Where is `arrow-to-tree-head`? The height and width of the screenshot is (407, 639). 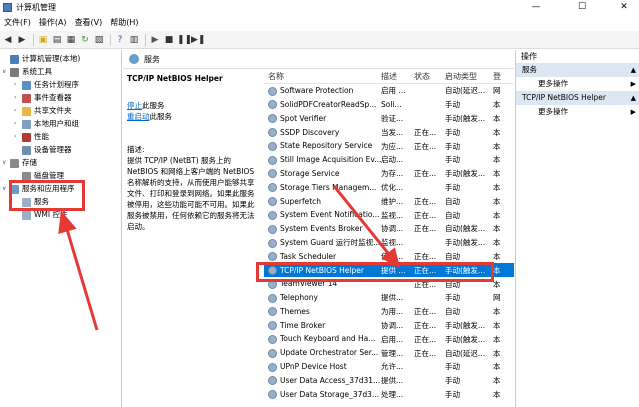
arrow-to-tree-head is located at coordinates (67, 222).